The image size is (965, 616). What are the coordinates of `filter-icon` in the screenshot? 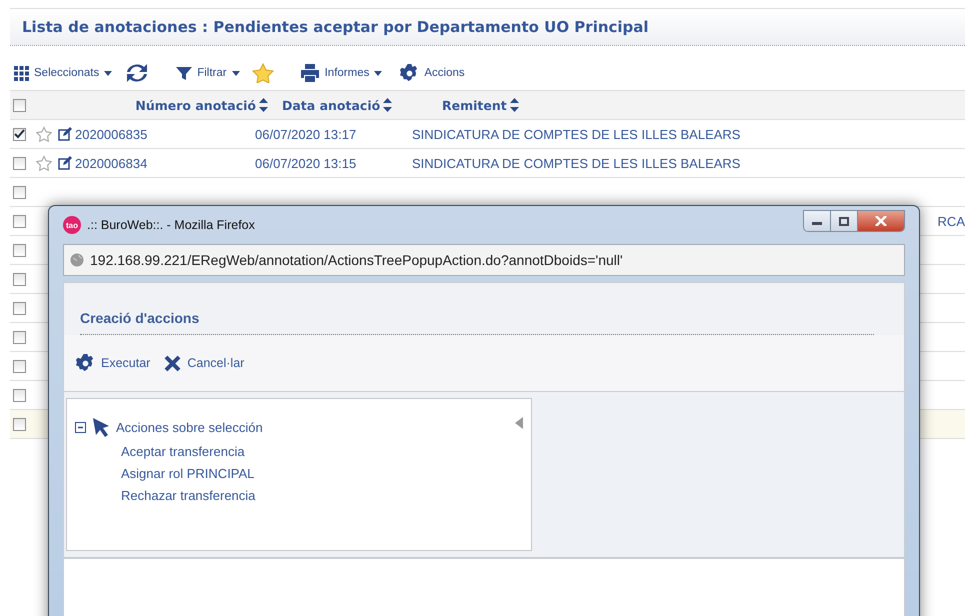 It's located at (184, 73).